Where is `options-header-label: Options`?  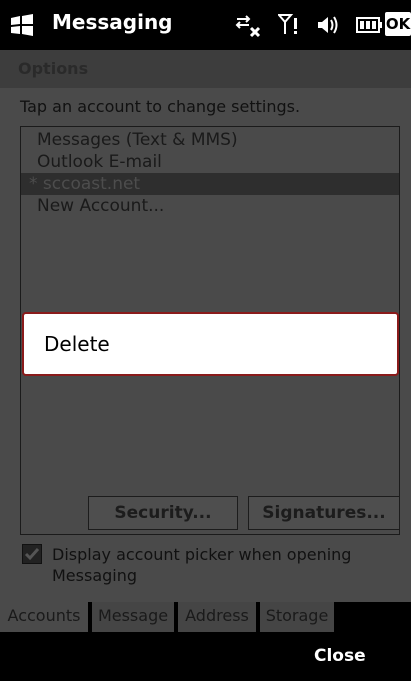
options-header-label: Options is located at coordinates (53, 68).